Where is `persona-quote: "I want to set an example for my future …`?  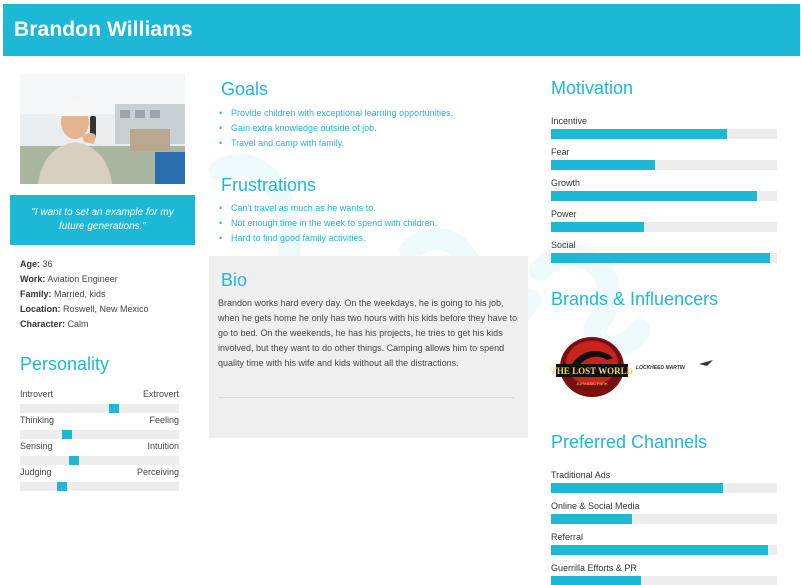
persona-quote: "I want to set an example for my future … is located at coordinates (102, 219).